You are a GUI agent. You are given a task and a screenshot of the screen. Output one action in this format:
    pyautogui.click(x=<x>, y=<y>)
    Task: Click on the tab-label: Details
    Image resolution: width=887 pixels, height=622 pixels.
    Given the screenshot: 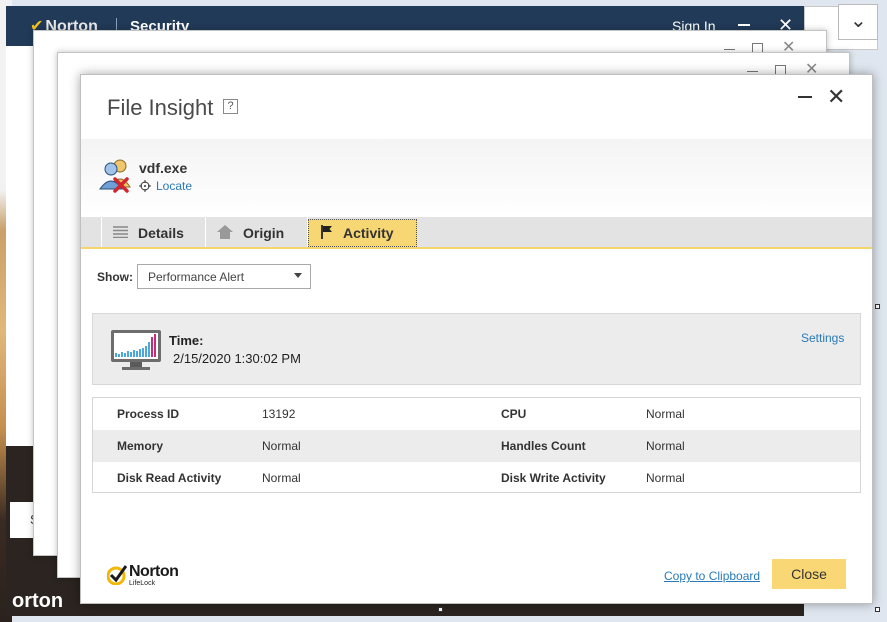 What is the action you would take?
    pyautogui.click(x=161, y=233)
    